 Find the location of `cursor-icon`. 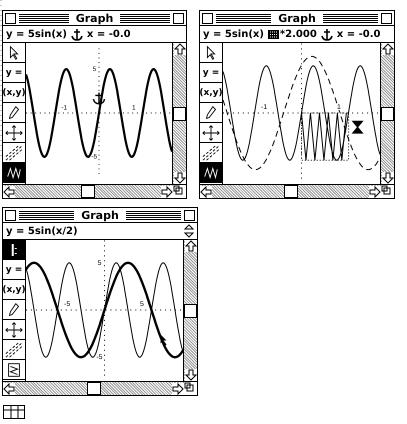

cursor-icon is located at coordinates (14, 249).